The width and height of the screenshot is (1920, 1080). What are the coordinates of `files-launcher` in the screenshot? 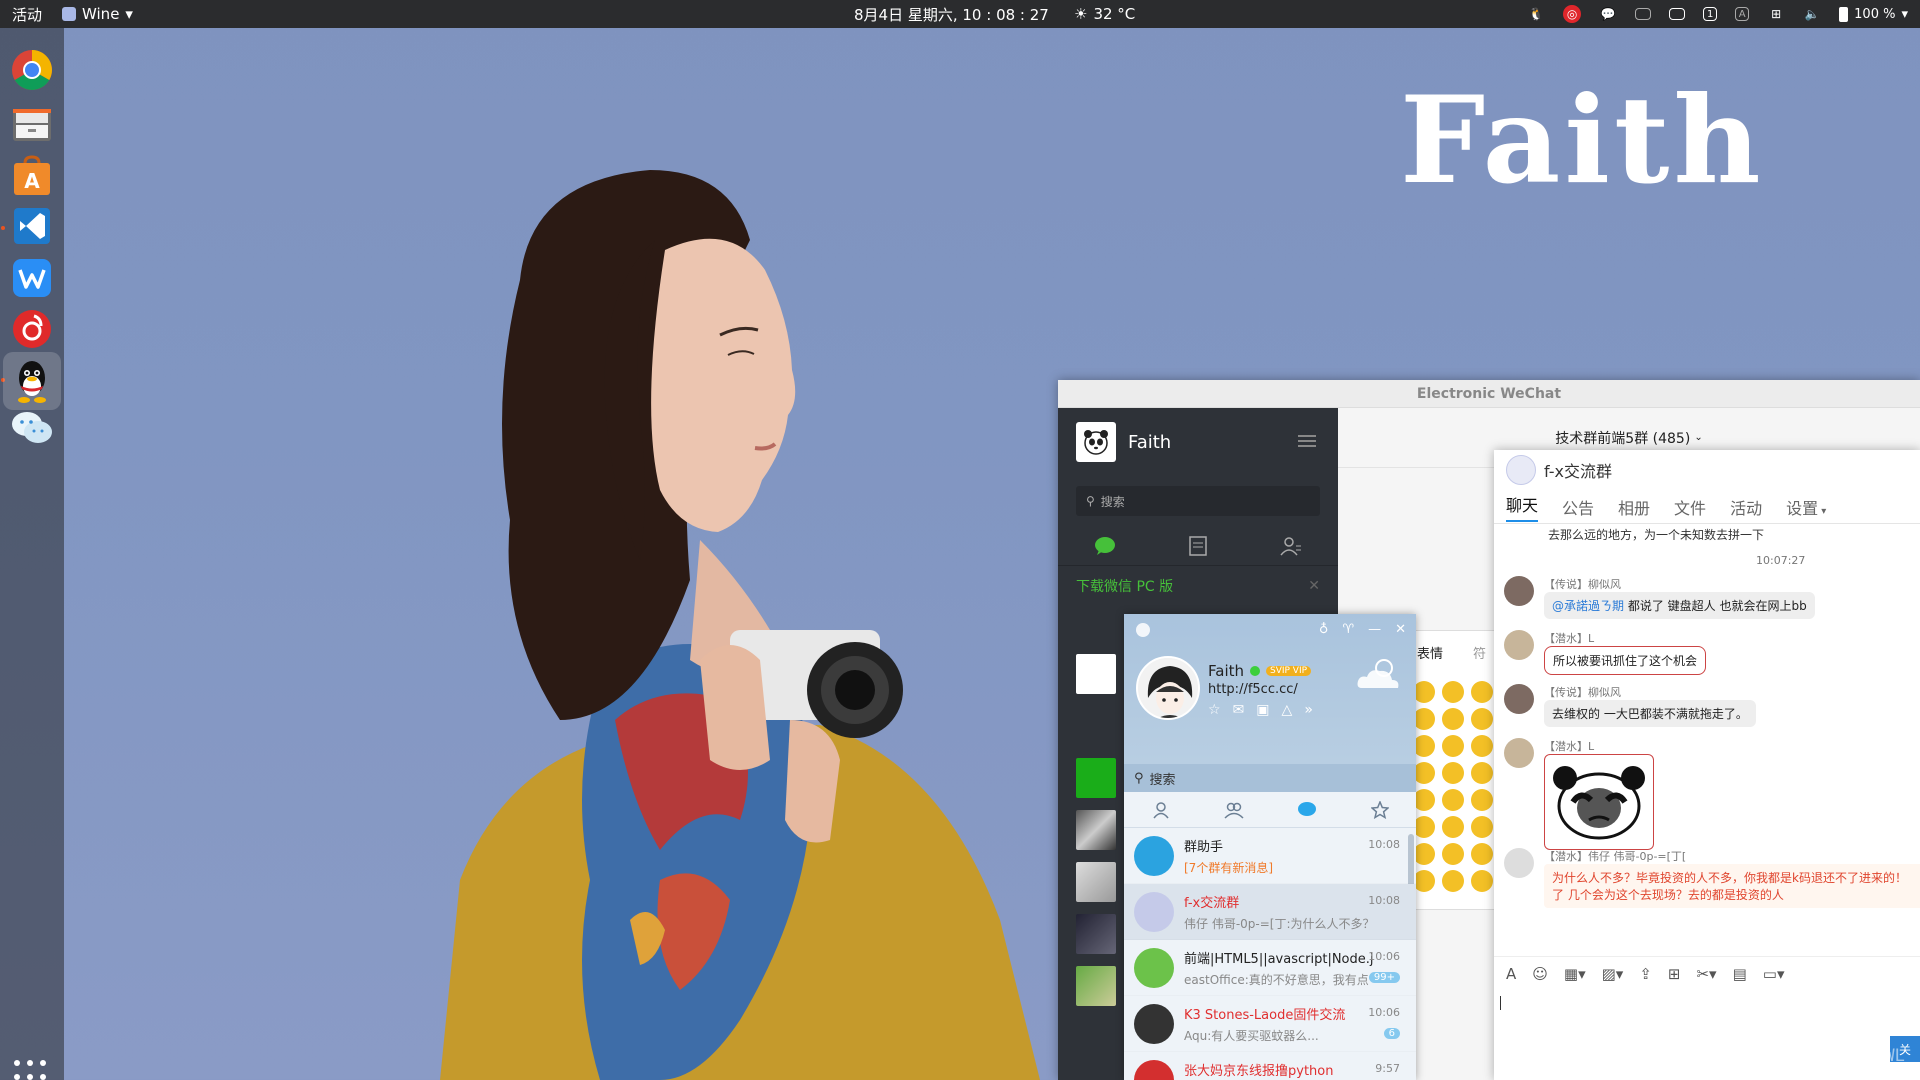 It's located at (32, 124).